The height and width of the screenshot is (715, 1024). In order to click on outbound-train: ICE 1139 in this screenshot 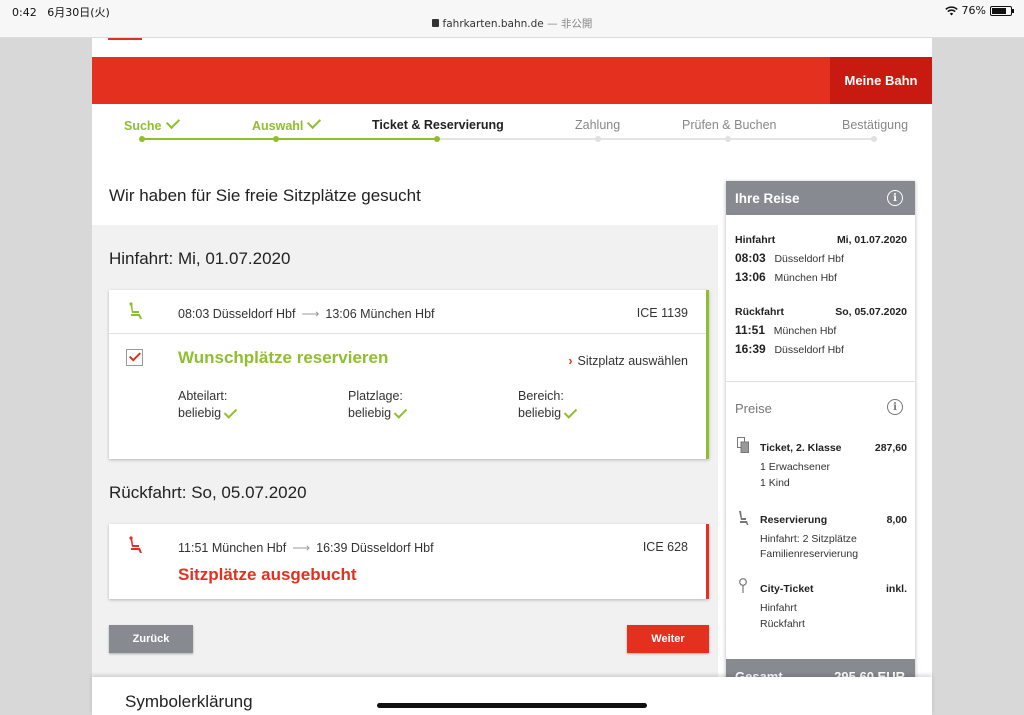, I will do `click(662, 313)`.